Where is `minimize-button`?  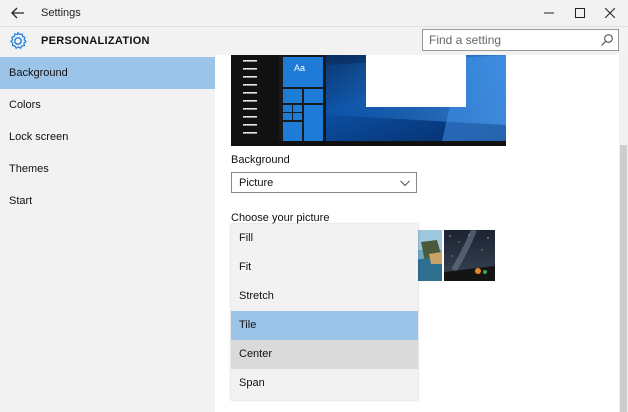 minimize-button is located at coordinates (549, 13).